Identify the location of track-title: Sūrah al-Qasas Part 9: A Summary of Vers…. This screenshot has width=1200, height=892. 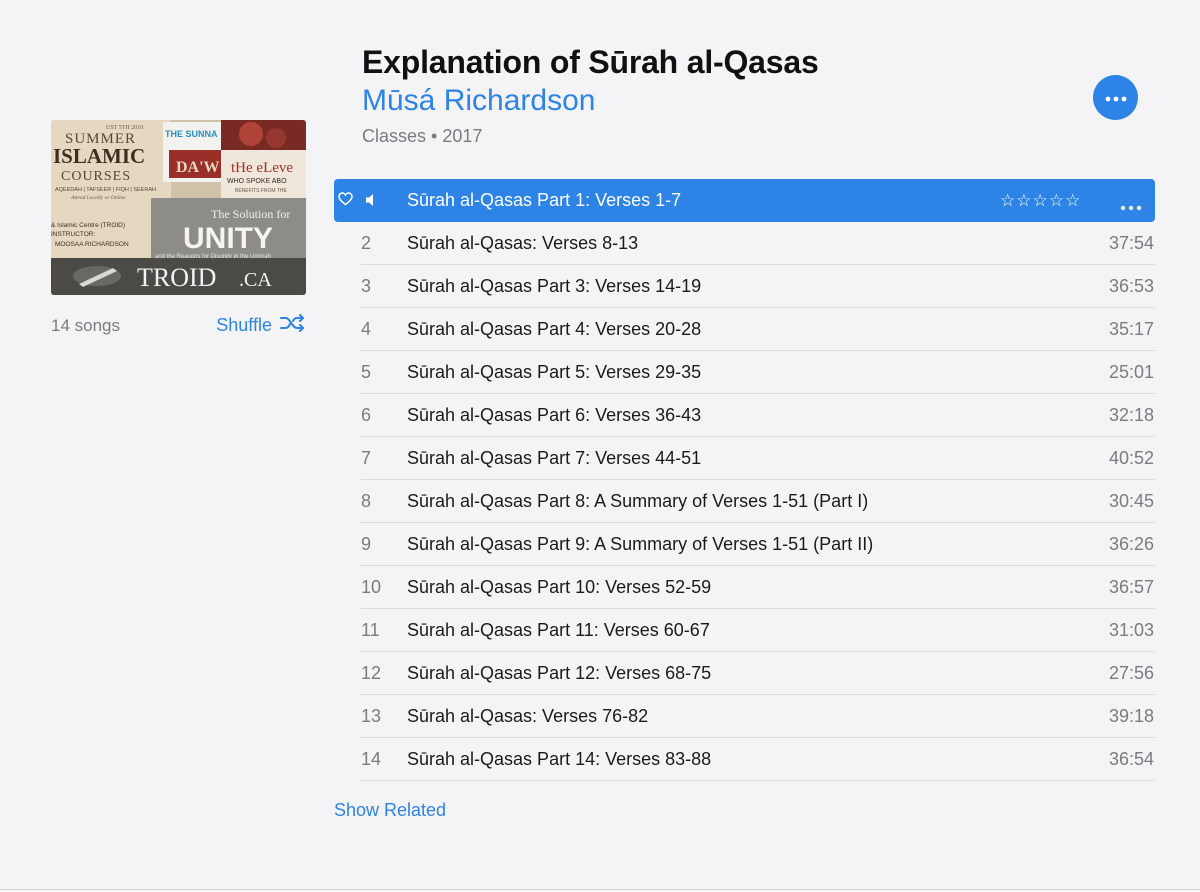
(640, 544).